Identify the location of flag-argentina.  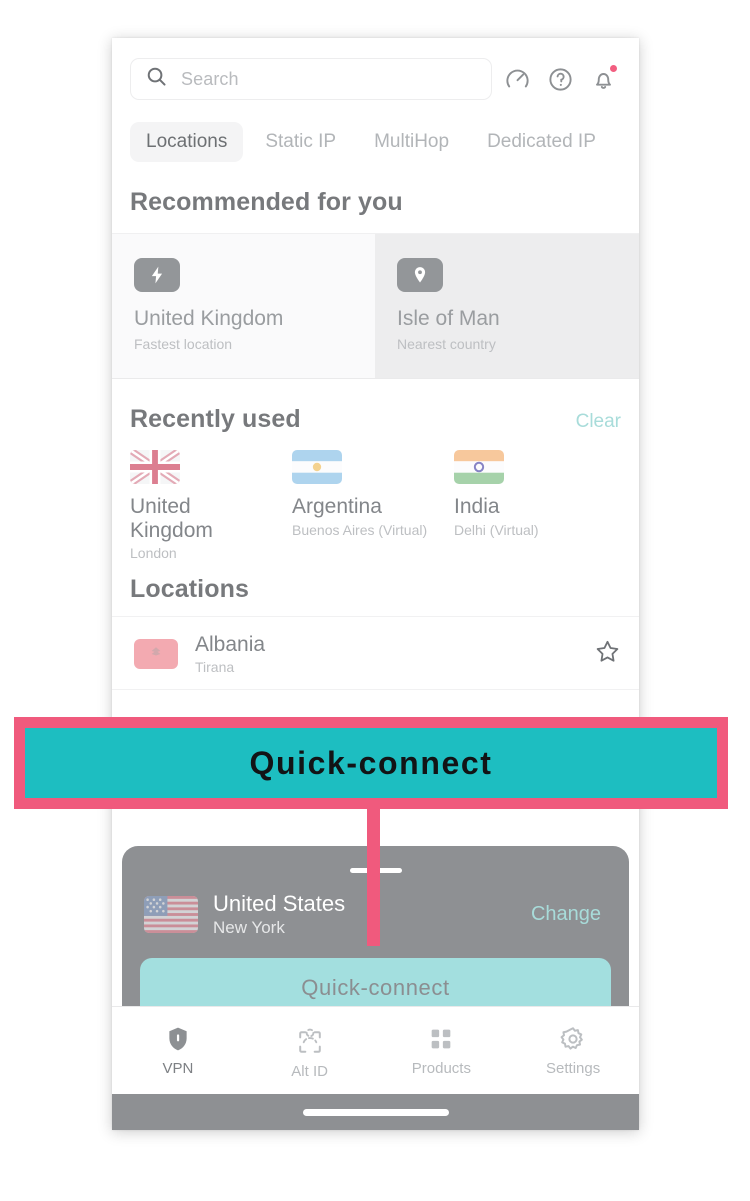
(317, 467).